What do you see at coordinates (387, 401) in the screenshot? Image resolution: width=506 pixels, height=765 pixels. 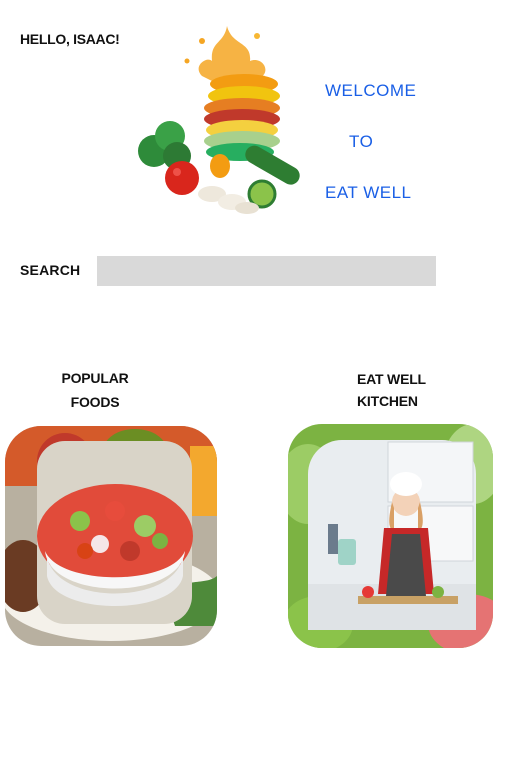 I see `eat-well-kitchen-title-line-2: KITCHEN` at bounding box center [387, 401].